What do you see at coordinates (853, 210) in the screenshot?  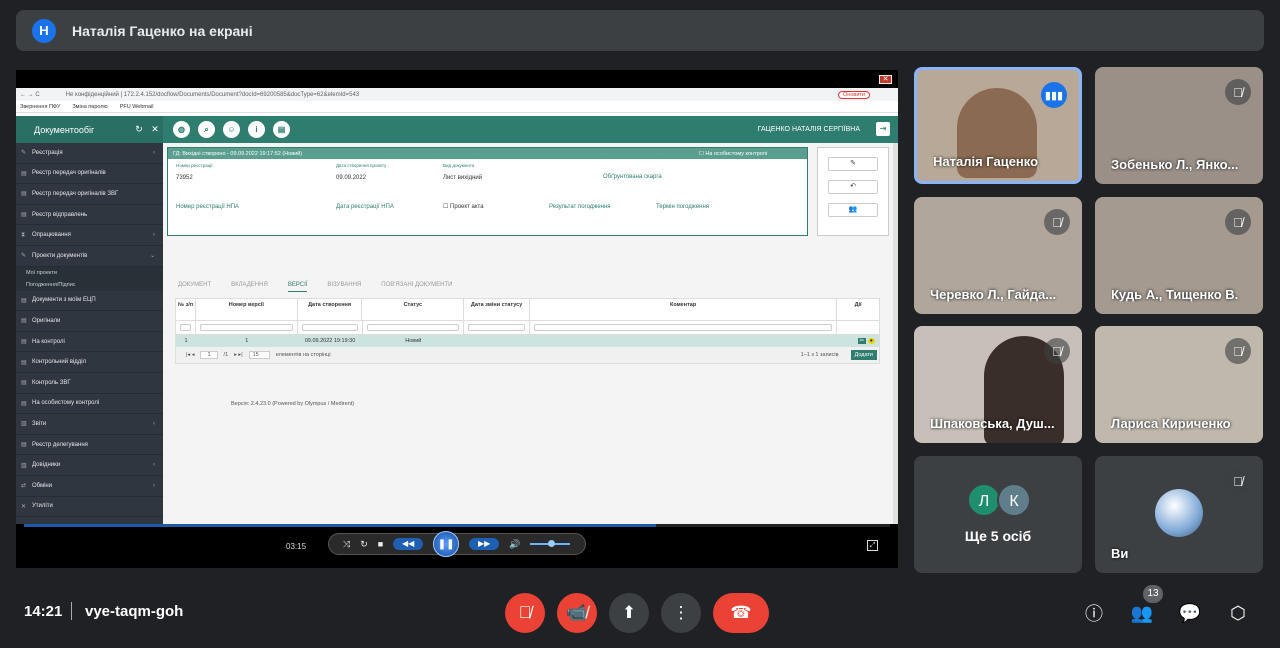 I see `users-icon: 👥` at bounding box center [853, 210].